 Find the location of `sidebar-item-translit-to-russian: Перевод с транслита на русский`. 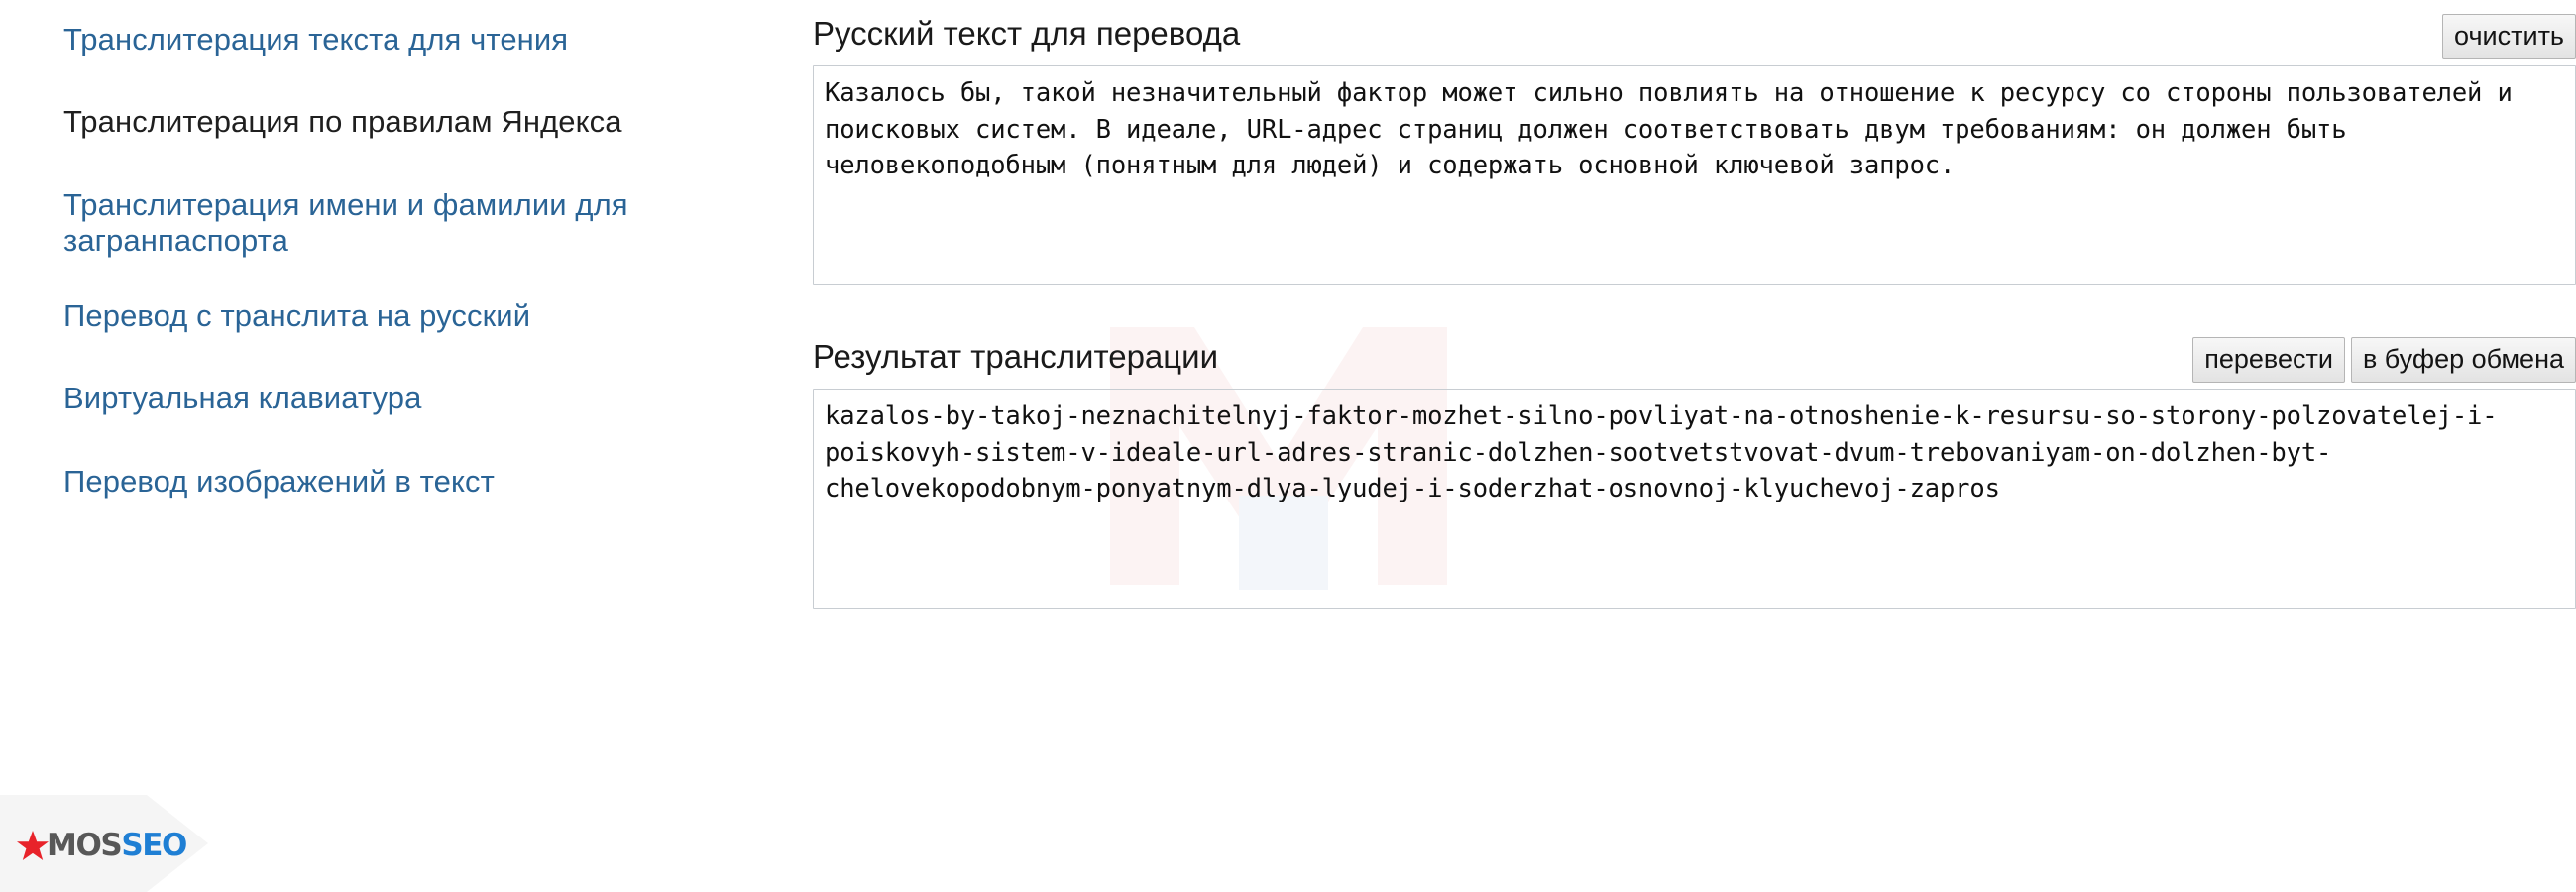

sidebar-item-translit-to-russian: Перевод с транслита на русский is located at coordinates (410, 316).